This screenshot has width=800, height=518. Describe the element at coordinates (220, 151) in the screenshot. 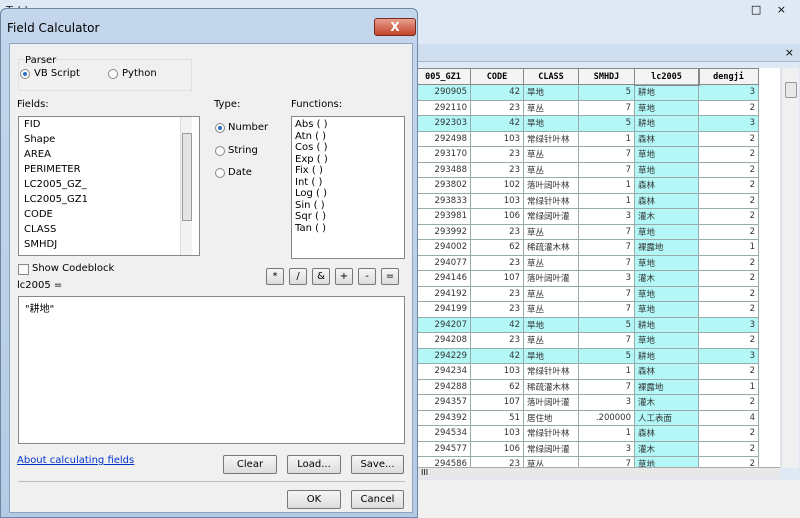

I see `radio-string` at that location.